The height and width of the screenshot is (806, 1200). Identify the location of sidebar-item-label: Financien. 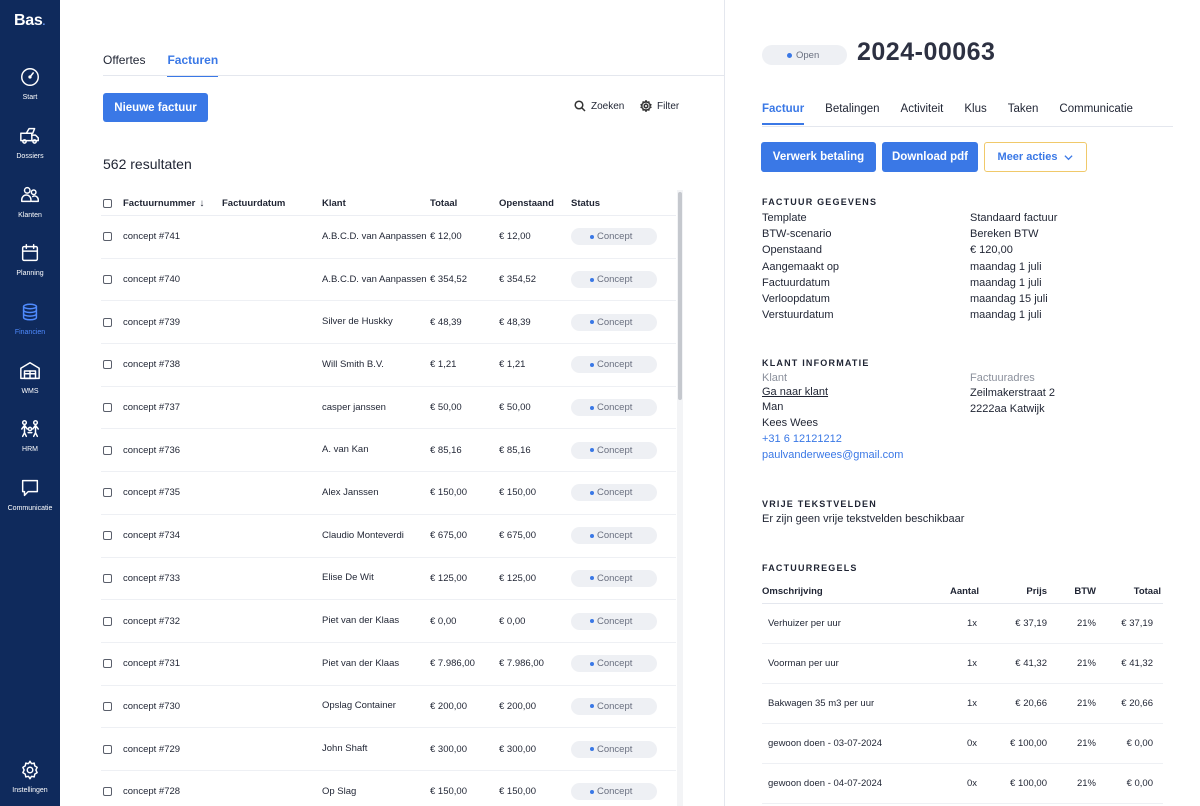
(30, 332).